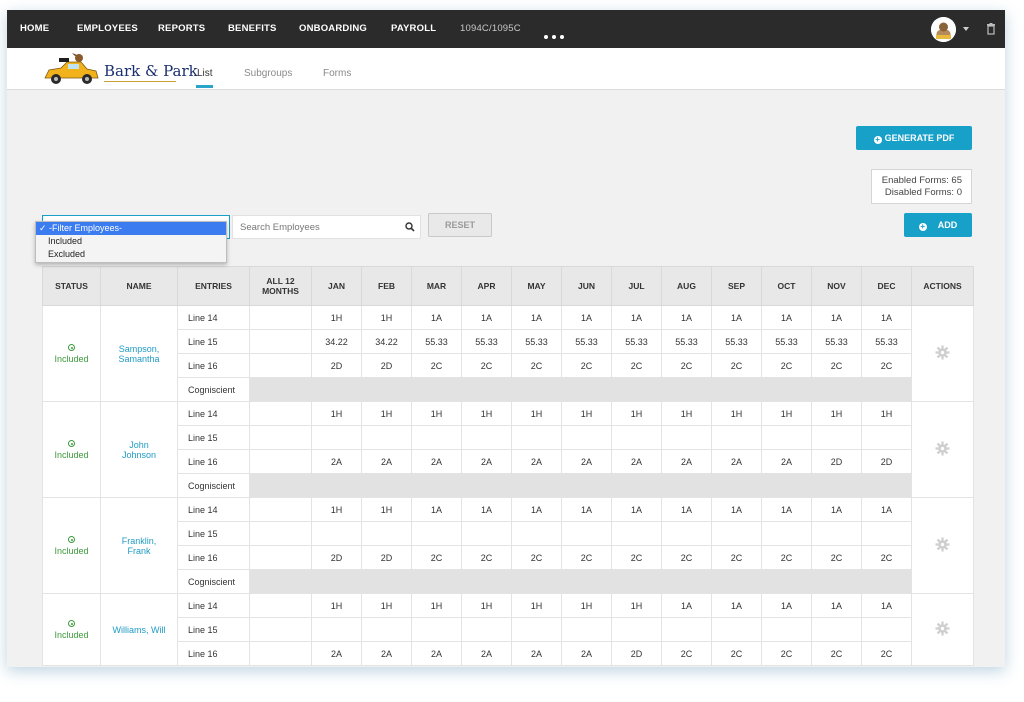 This screenshot has width=1024, height=702. Describe the element at coordinates (315, 227) in the screenshot. I see `search-input` at that location.